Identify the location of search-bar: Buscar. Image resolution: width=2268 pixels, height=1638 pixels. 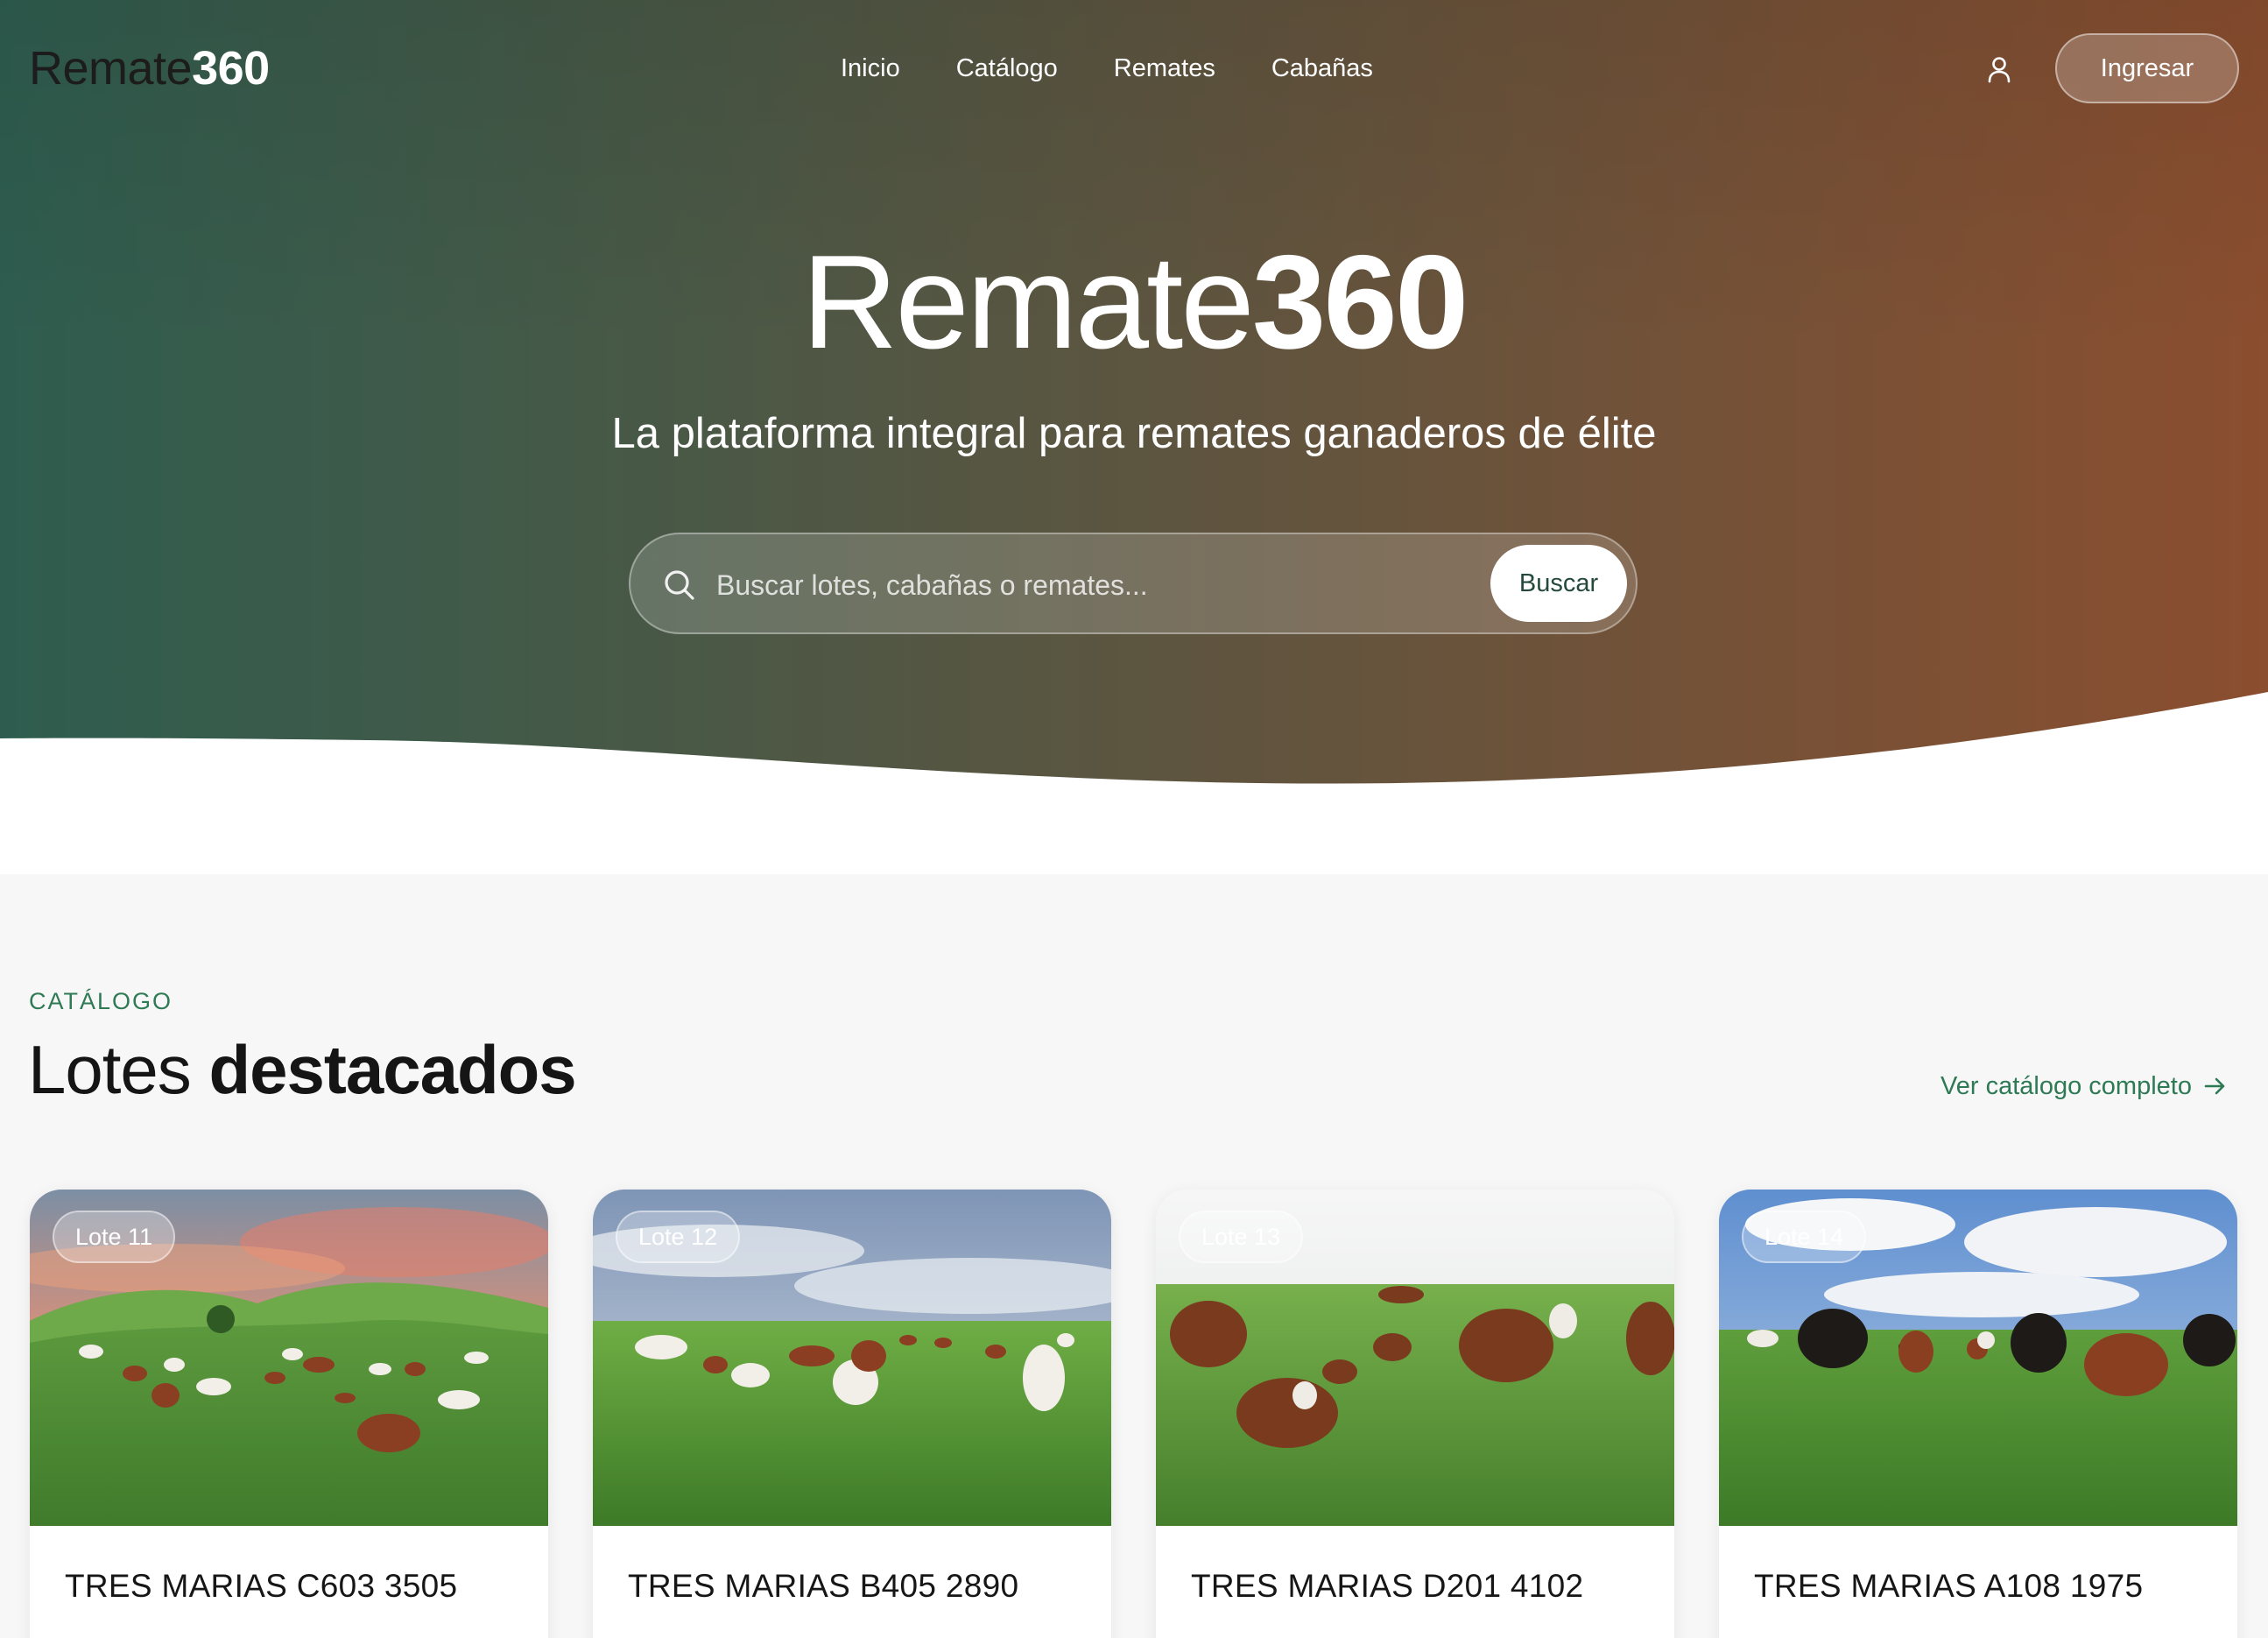
(1133, 583).